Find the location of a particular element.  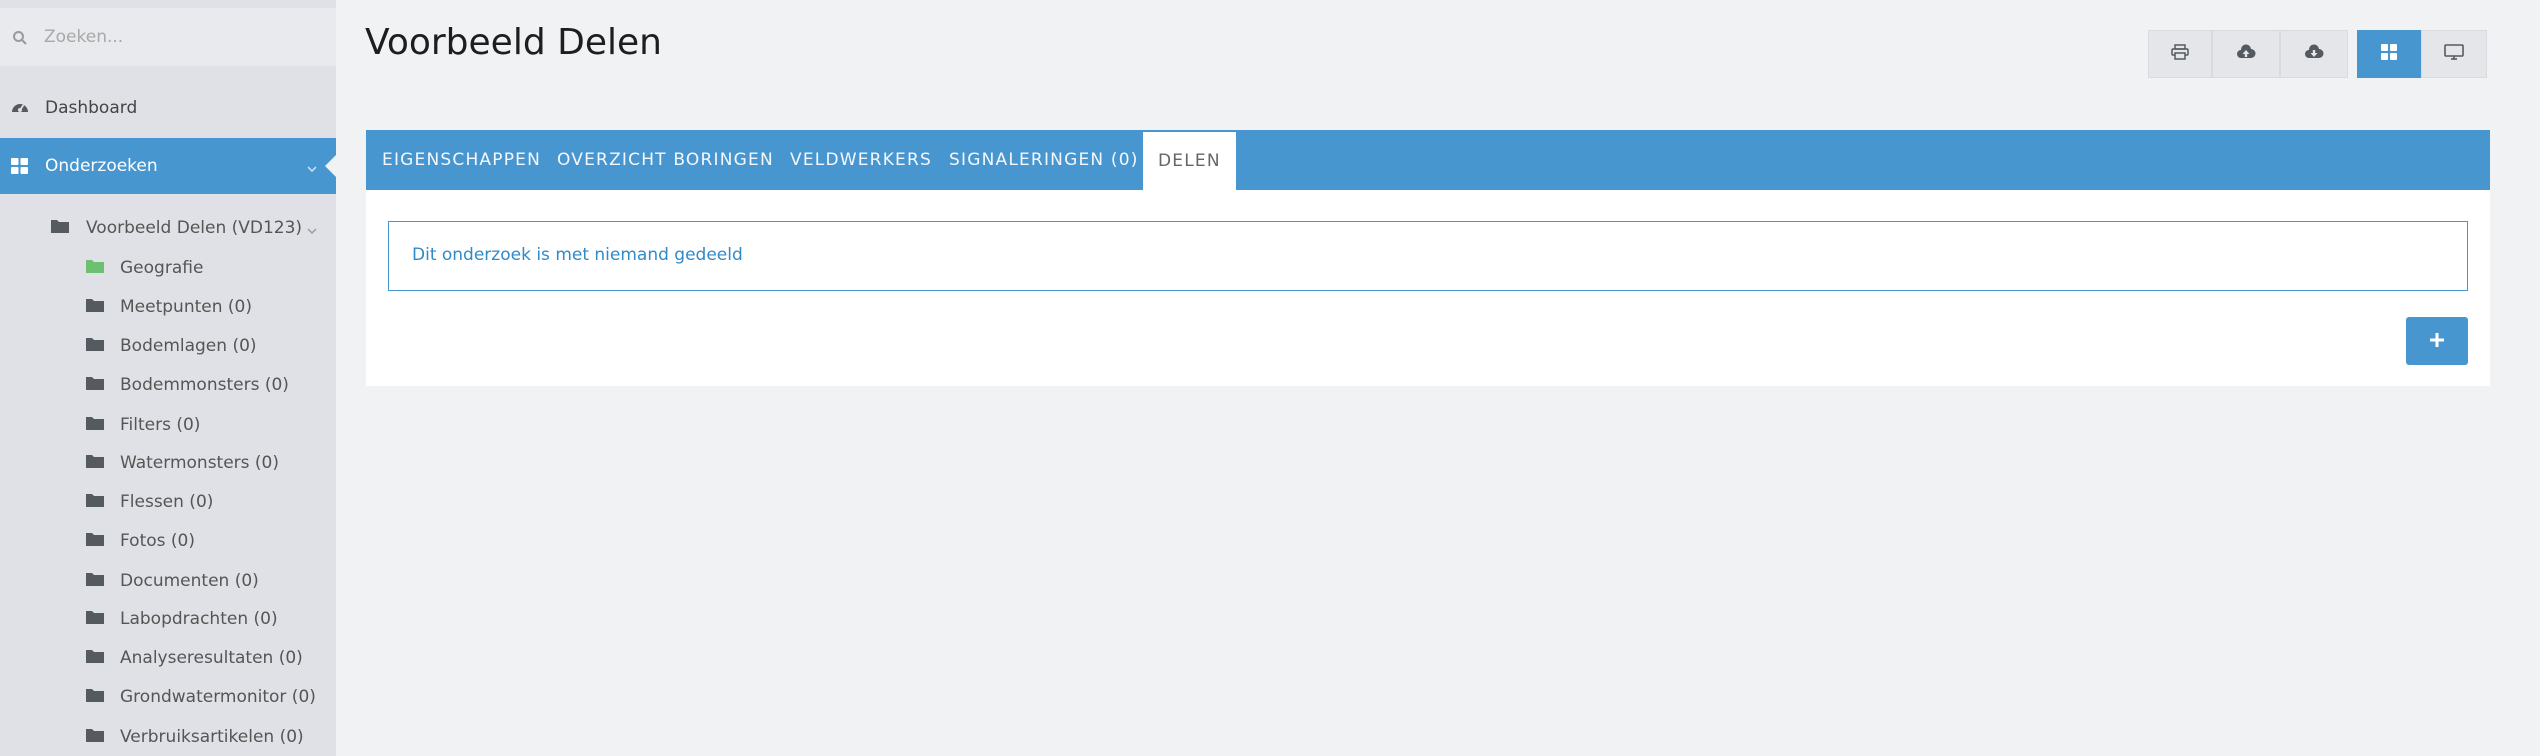

plus-icon is located at coordinates (2437, 341).